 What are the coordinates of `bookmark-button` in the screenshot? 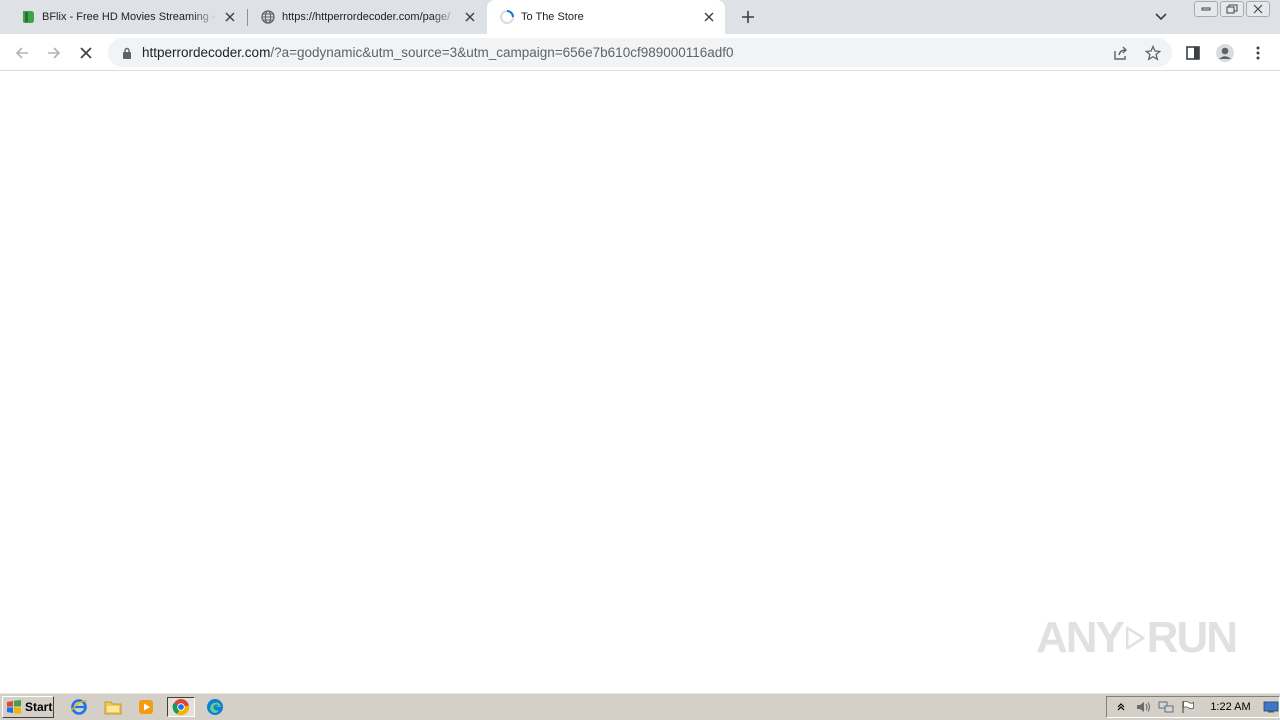 It's located at (1153, 53).